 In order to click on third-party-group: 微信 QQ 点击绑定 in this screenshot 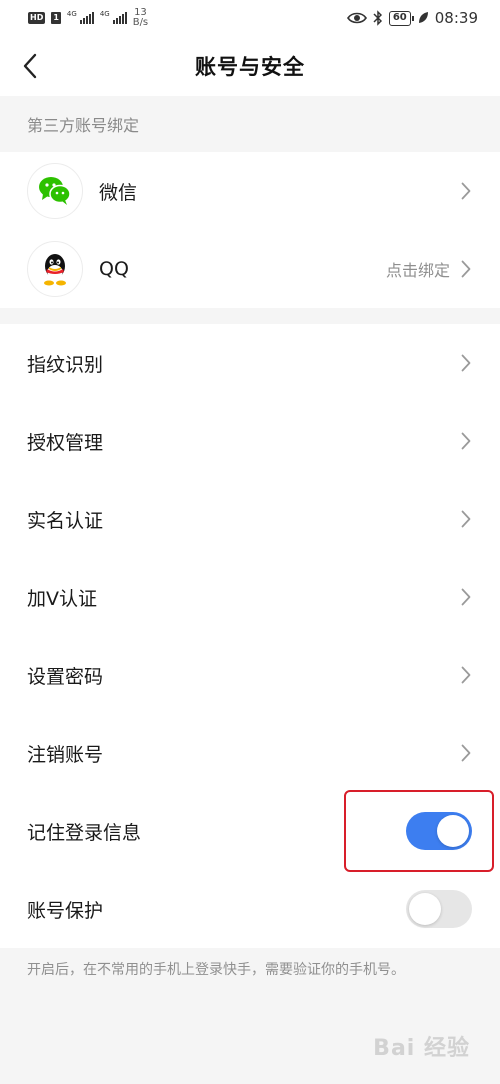, I will do `click(250, 230)`.